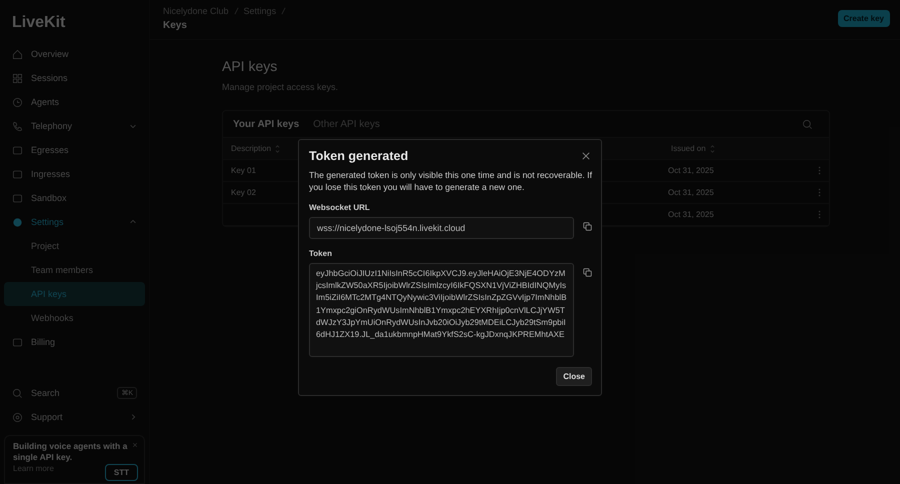 The image size is (900, 484). Describe the element at coordinates (38, 23) in the screenshot. I see `logo: LiveKit` at that location.